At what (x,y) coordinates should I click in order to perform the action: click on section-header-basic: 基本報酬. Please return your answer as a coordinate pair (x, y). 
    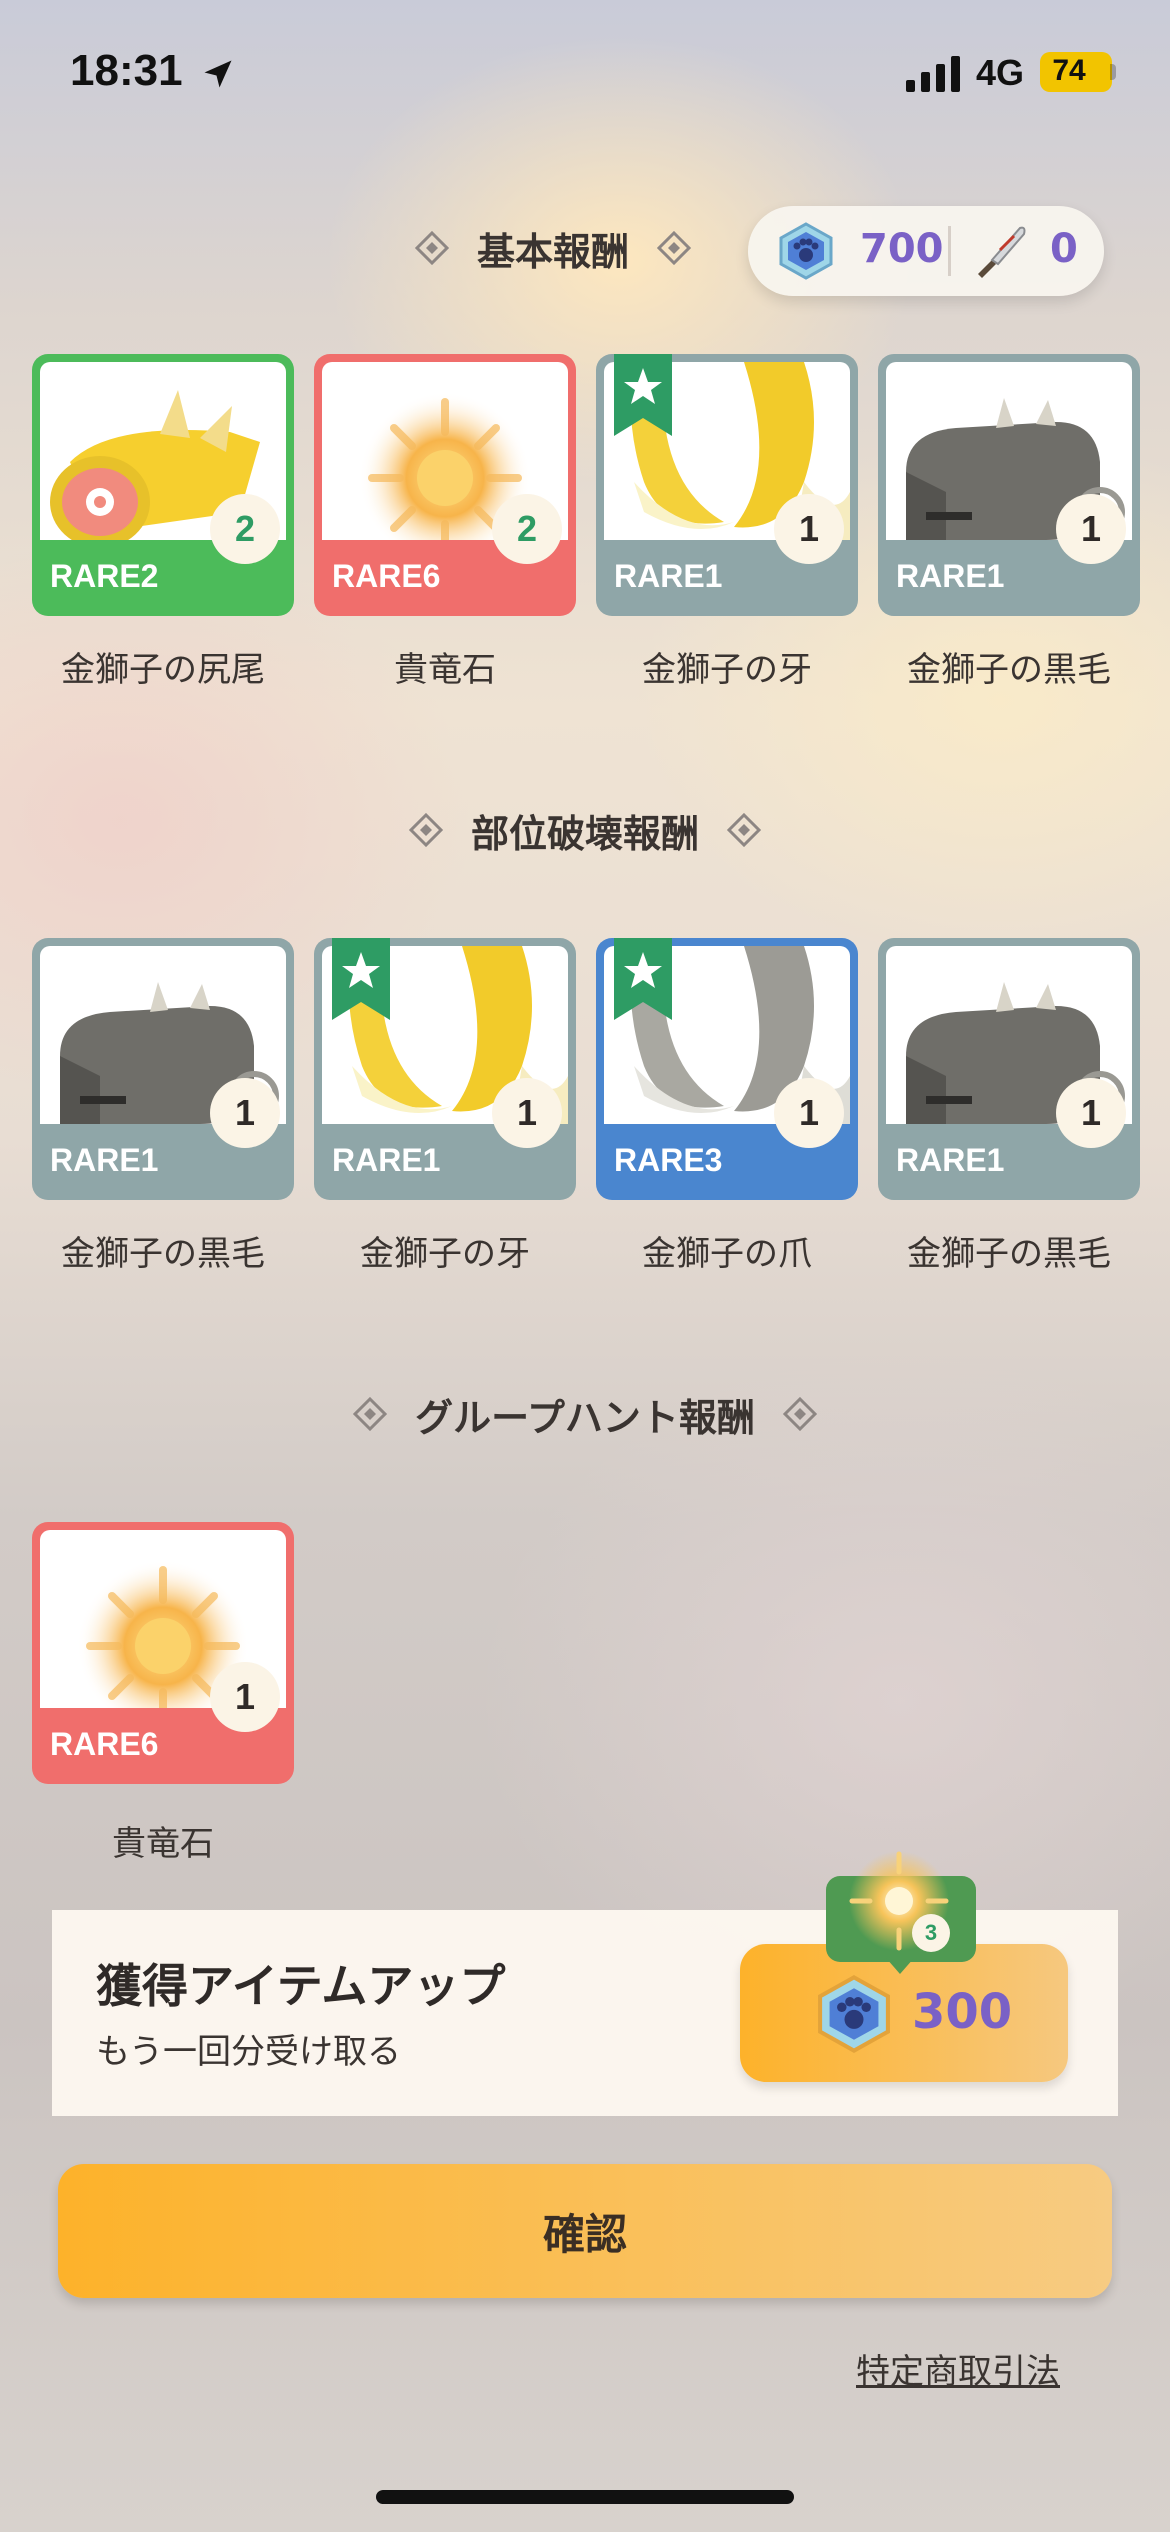
    Looking at the image, I should click on (553, 248).